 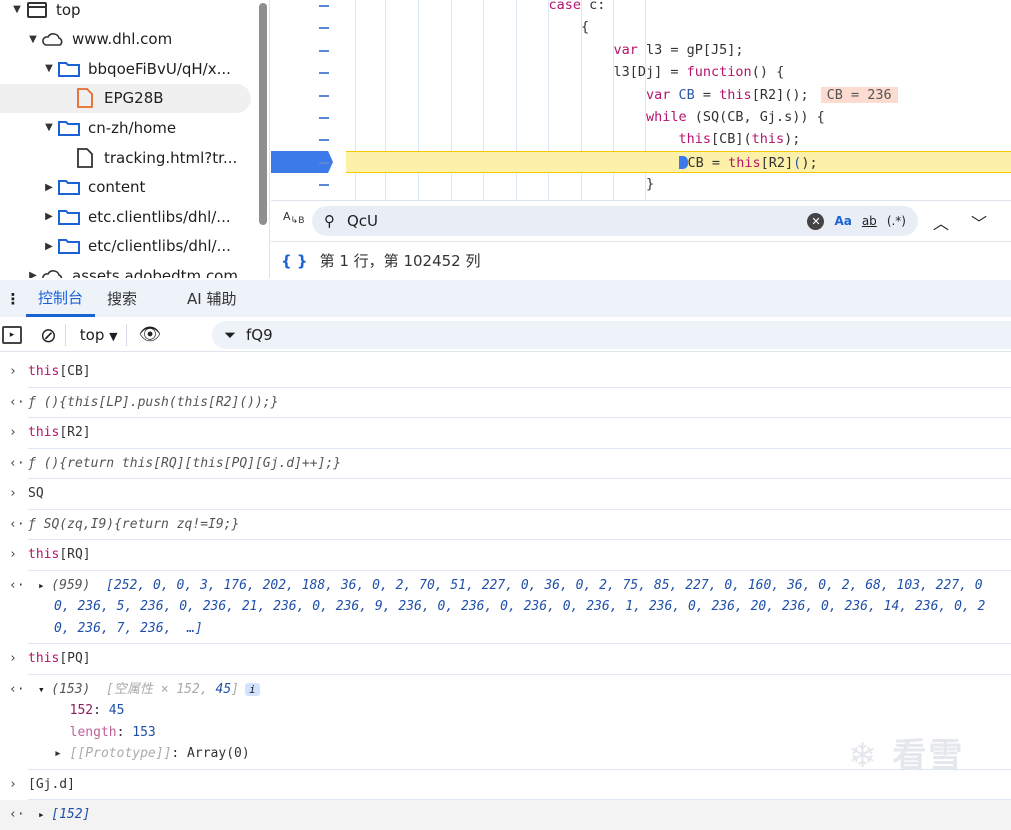 I want to click on code-token: this, so click(x=768, y=139).